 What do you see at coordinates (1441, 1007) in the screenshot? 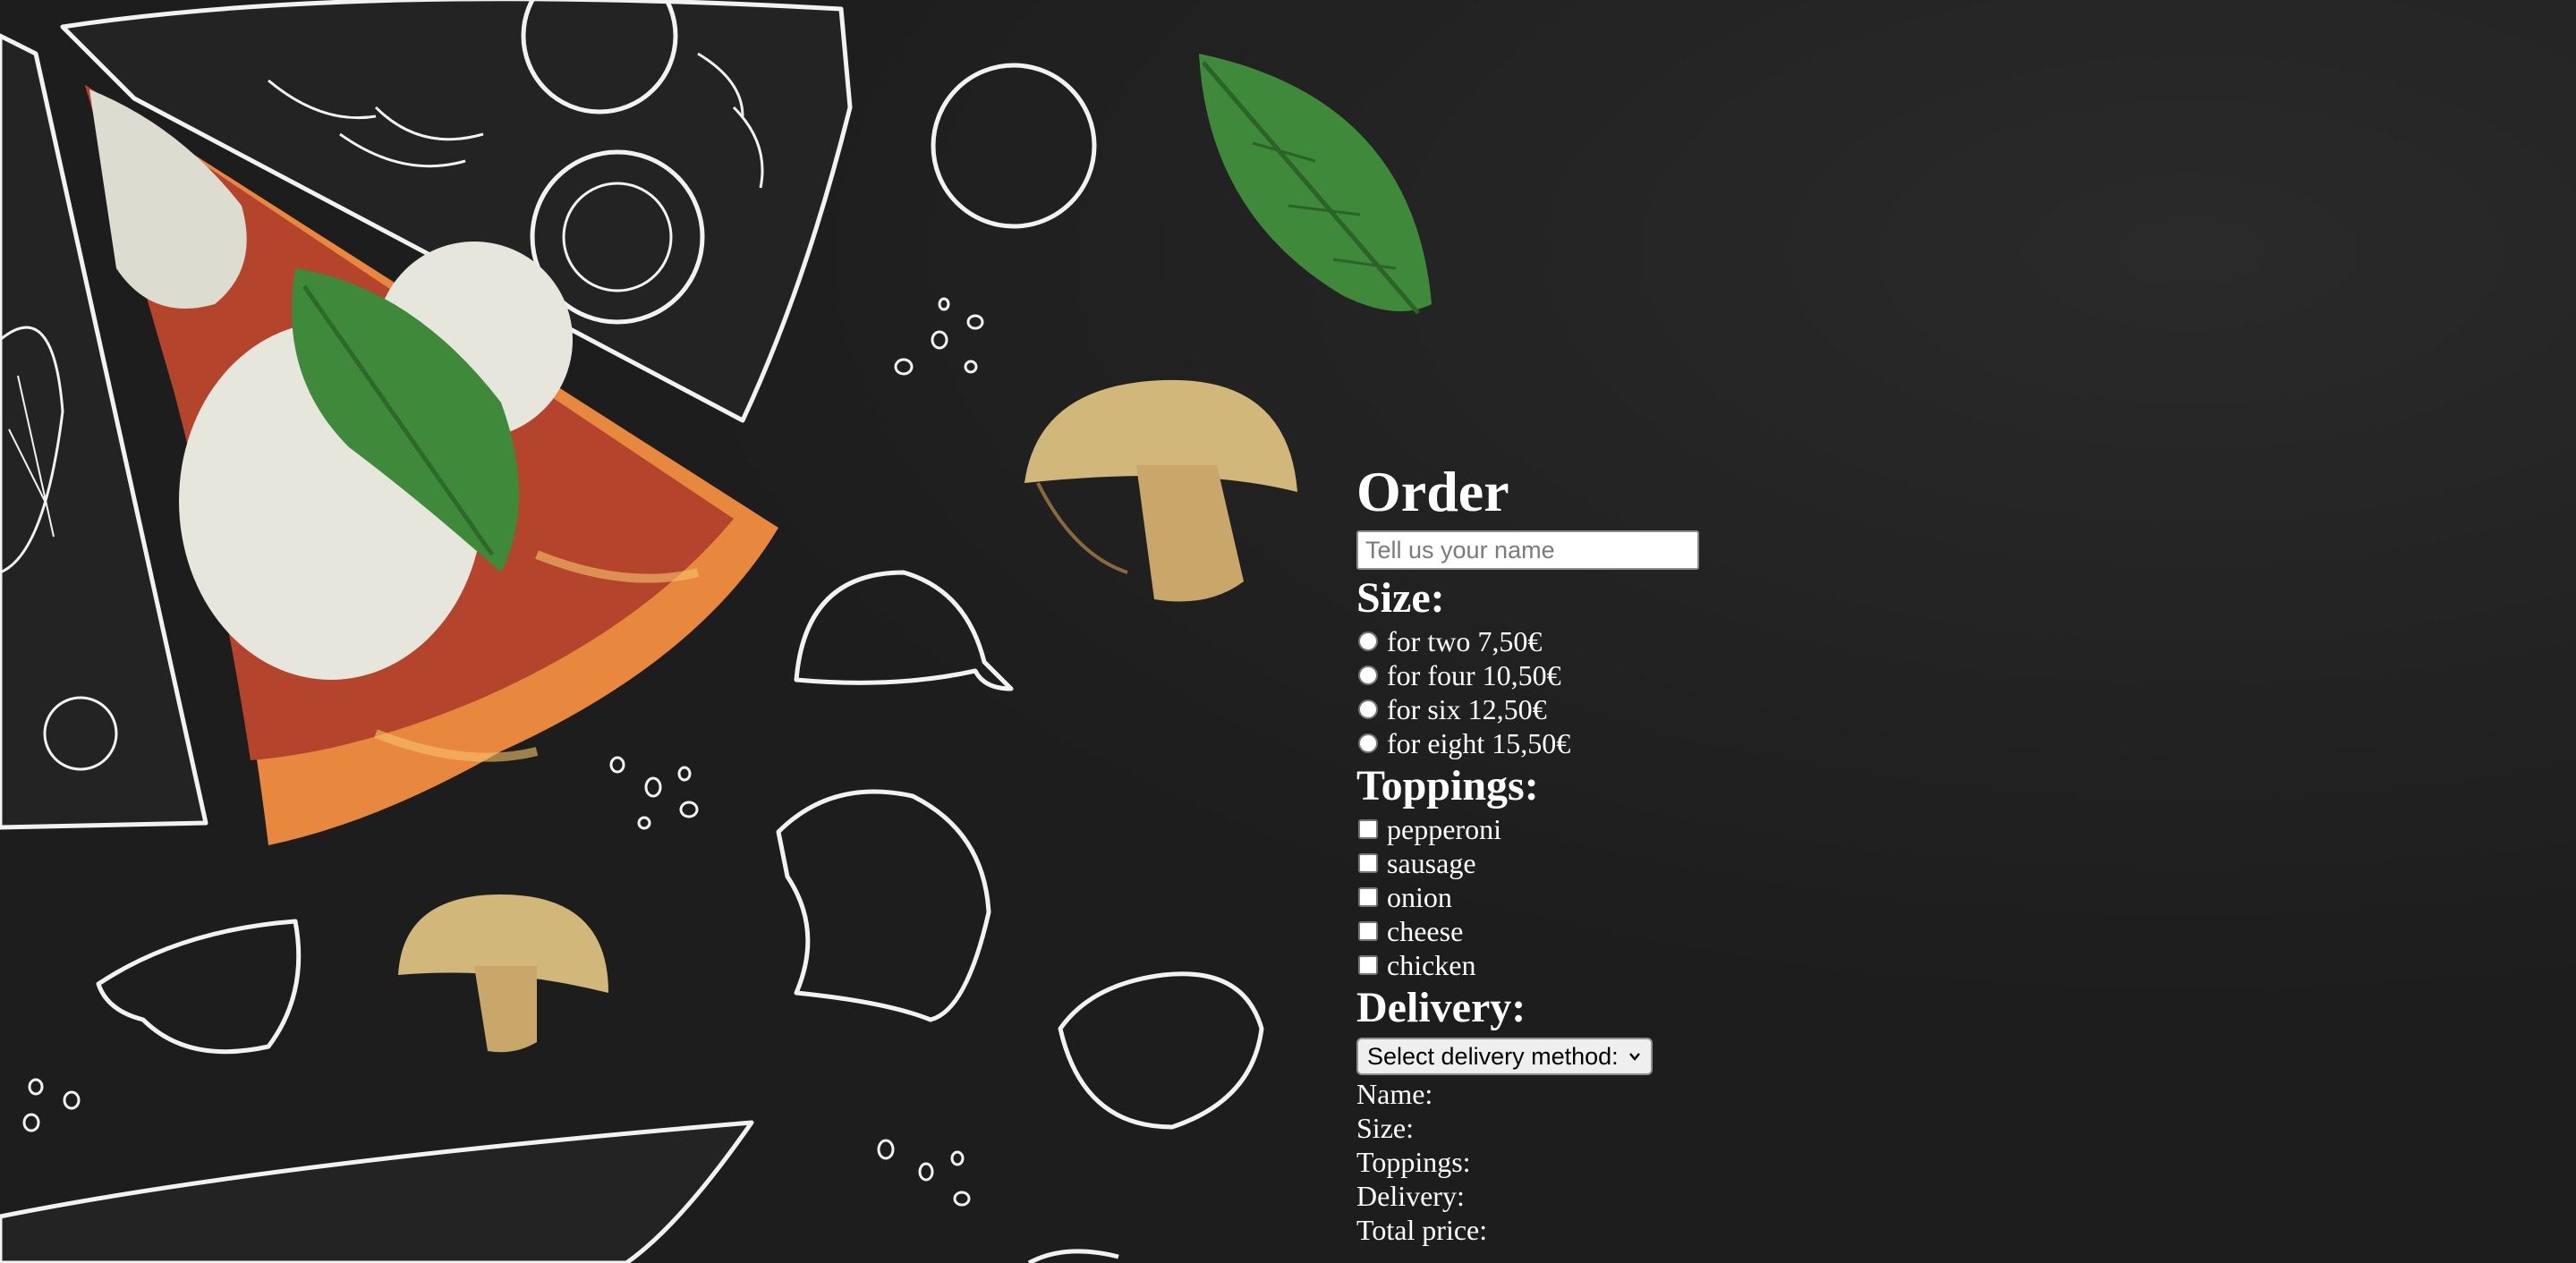
I see `delivery-heading: Delivery:` at bounding box center [1441, 1007].